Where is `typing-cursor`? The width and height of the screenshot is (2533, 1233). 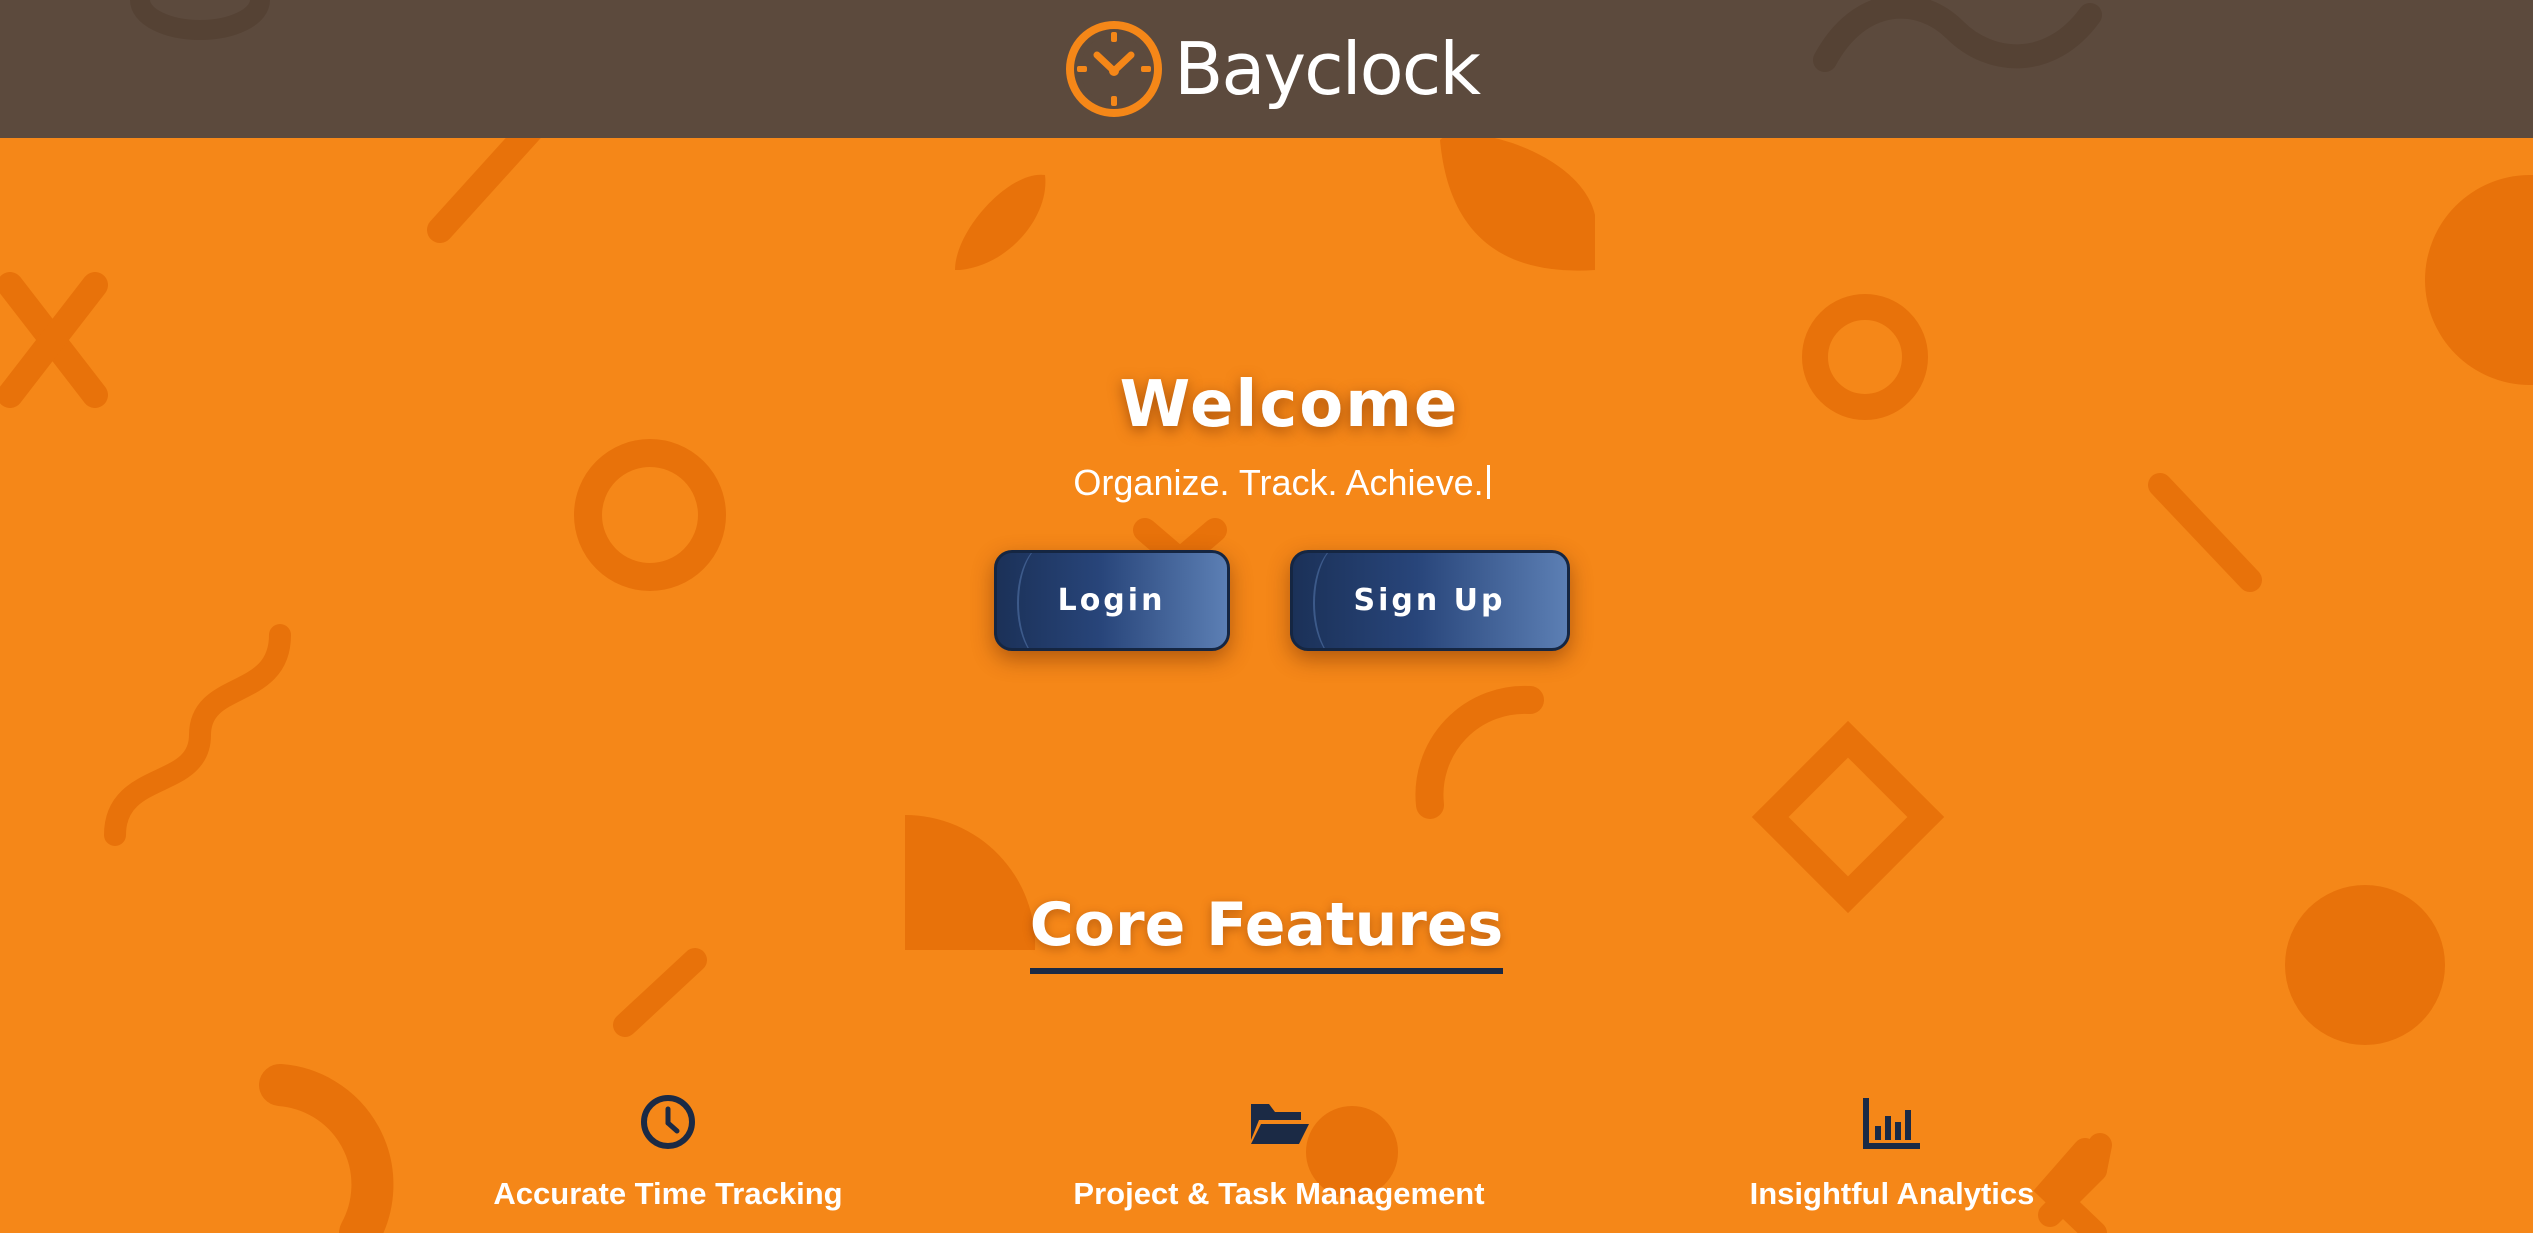
typing-cursor is located at coordinates (1488, 482).